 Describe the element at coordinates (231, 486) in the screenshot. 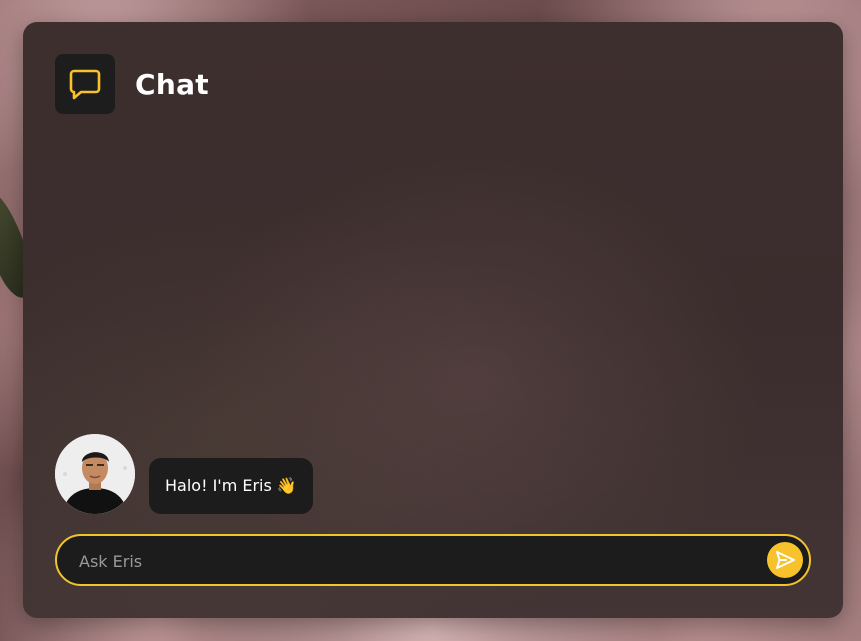

I see `message-bubble: Halo! I'm Eris 👋` at that location.